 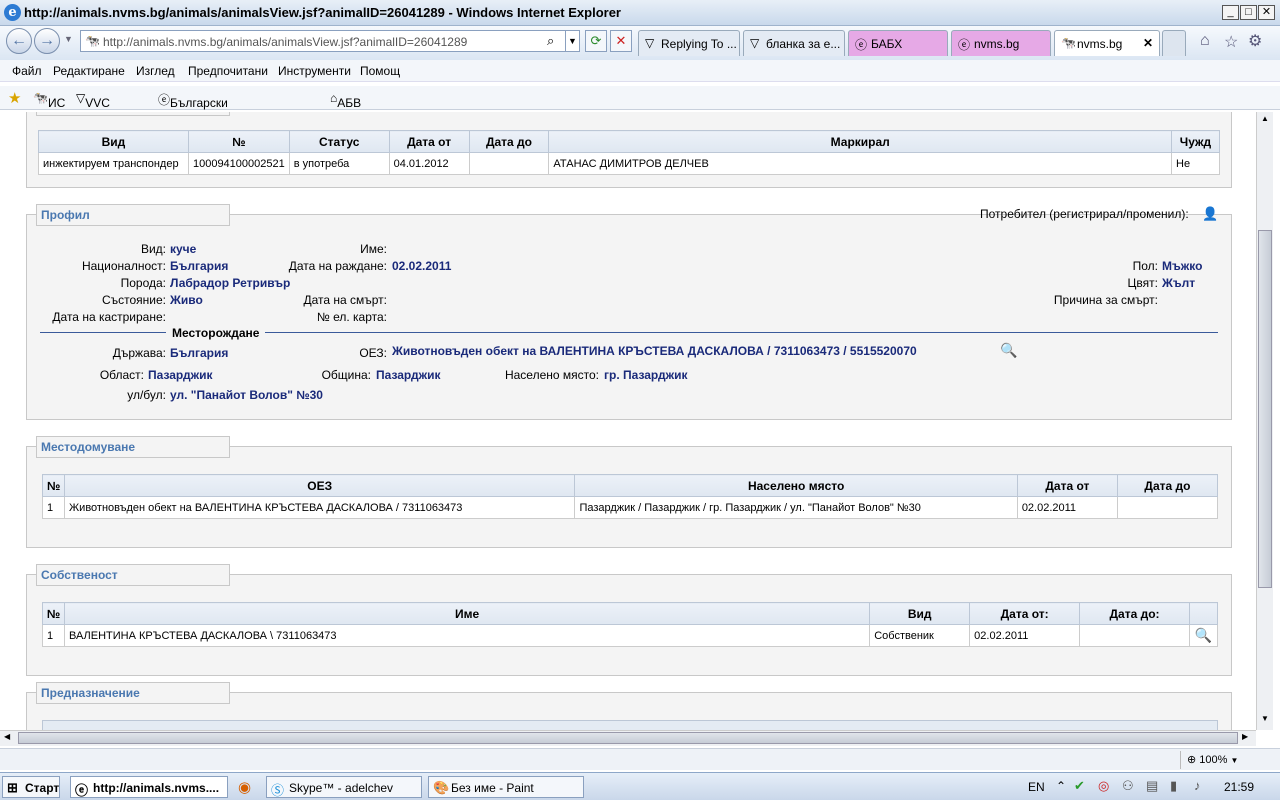 I want to click on minimize-button: _, so click(x=1230, y=12).